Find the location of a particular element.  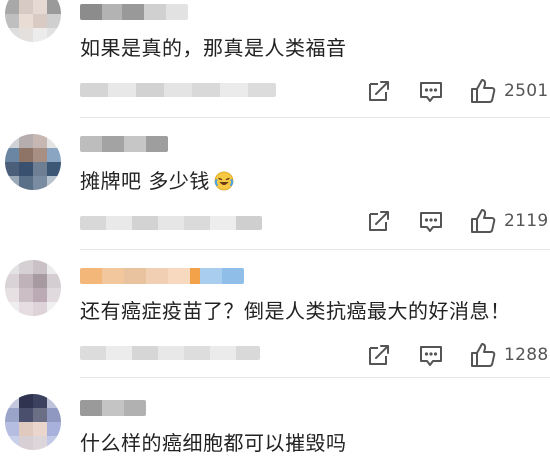

comment-text: 什么样的癌细胞都可以摧毁吗 is located at coordinates (213, 443).